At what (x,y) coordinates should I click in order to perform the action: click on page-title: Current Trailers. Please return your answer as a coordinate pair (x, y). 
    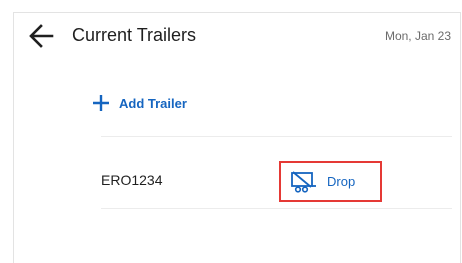
    Looking at the image, I should click on (134, 35).